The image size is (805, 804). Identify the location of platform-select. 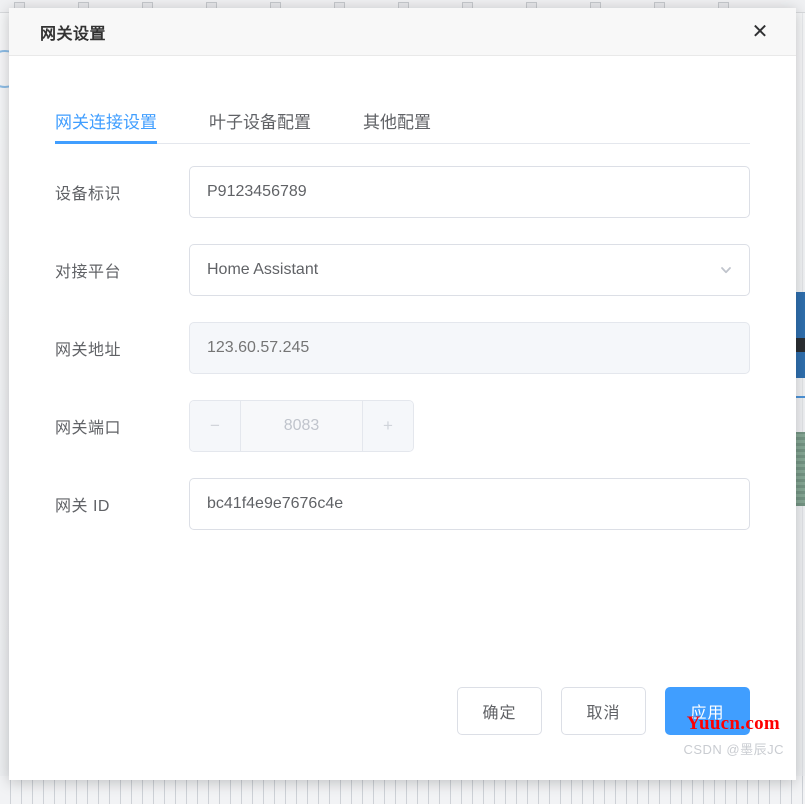
(469, 270).